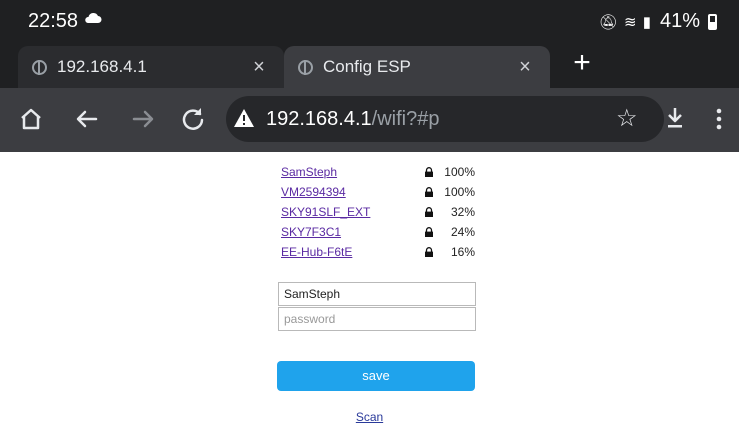 The image size is (739, 430). What do you see at coordinates (93, 17) in the screenshot?
I see `cloud-icon` at bounding box center [93, 17].